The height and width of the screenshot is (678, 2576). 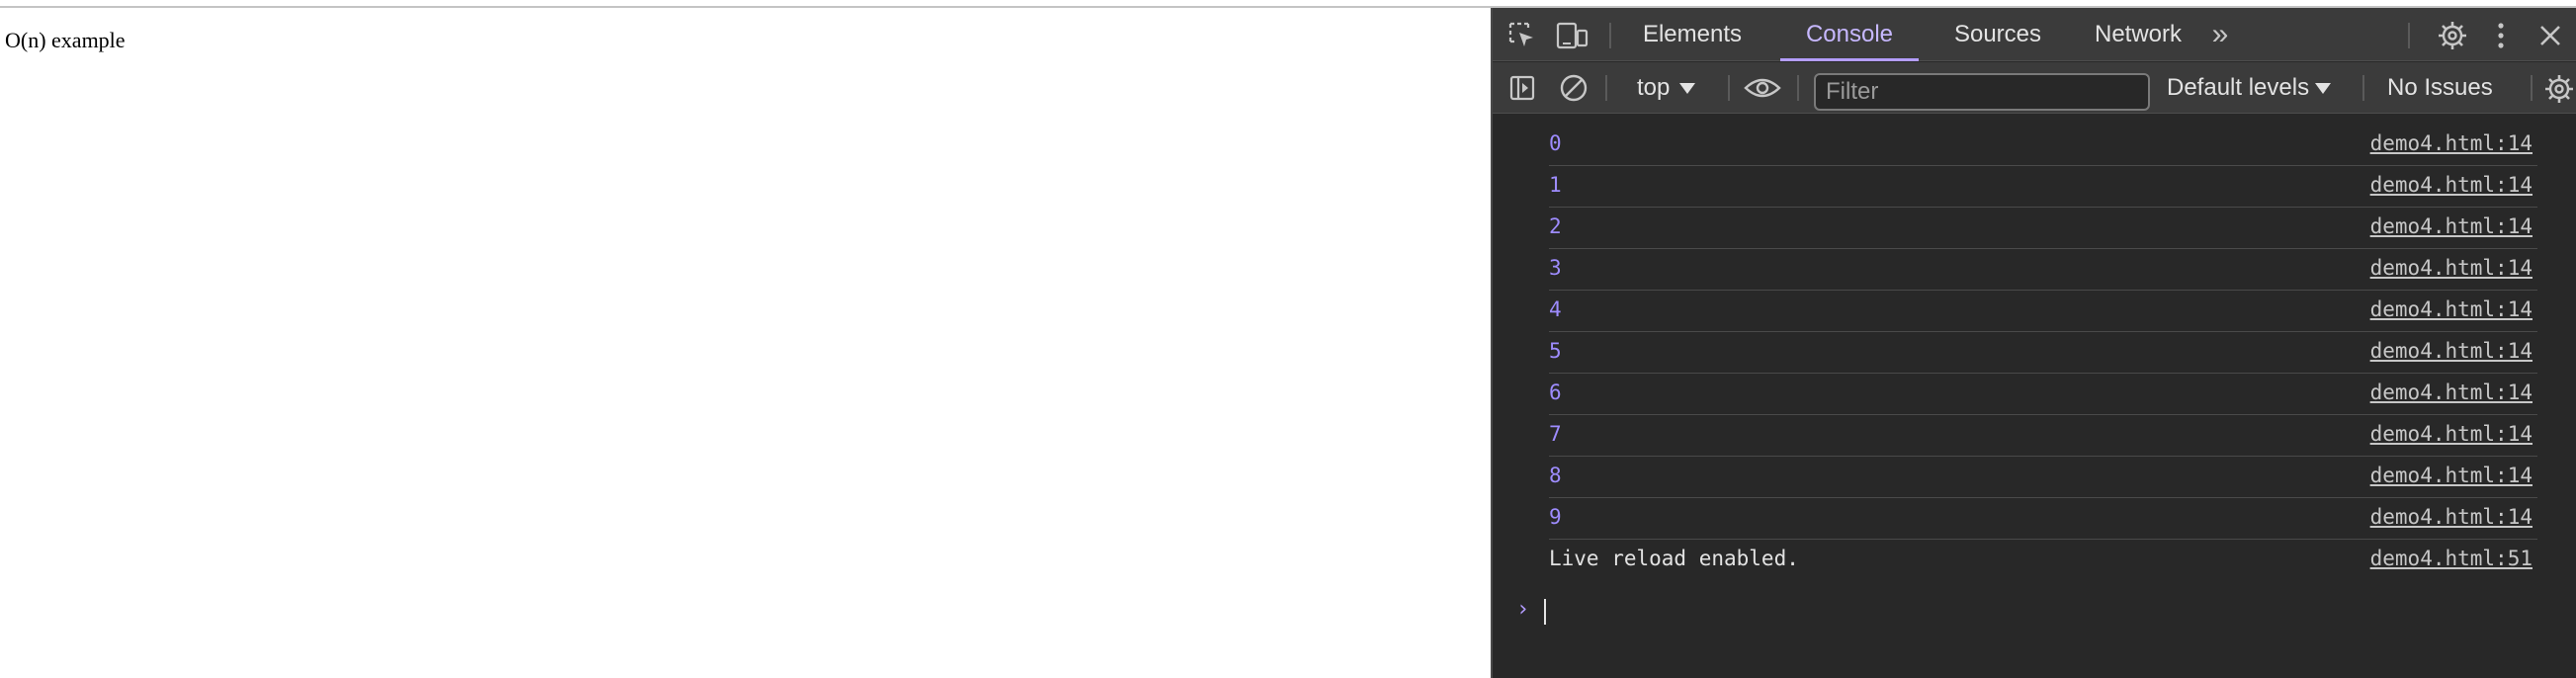 I want to click on console-input-cursor, so click(x=1545, y=612).